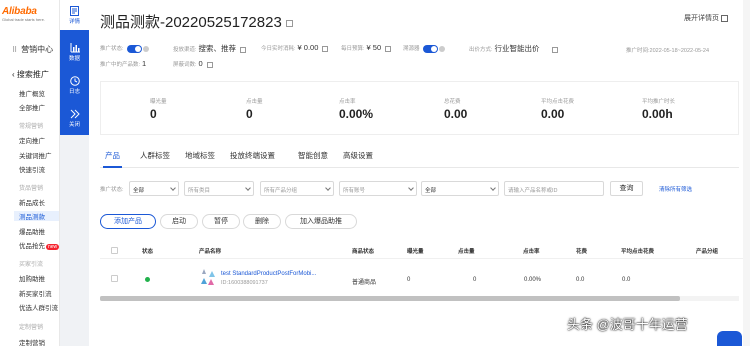 This screenshot has width=750, height=346. What do you see at coordinates (32, 169) in the screenshot?
I see `sidebar-item: 快速引流` at bounding box center [32, 169].